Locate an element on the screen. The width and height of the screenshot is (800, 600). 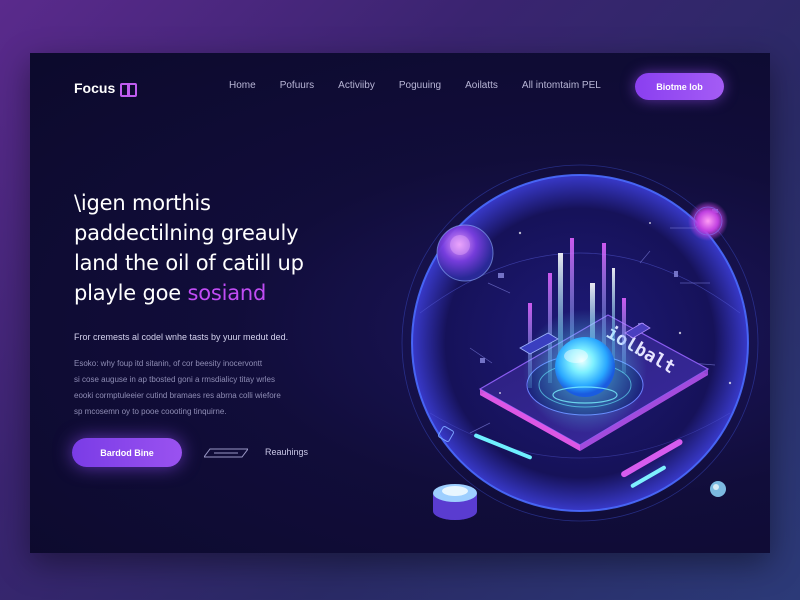
nav-item-home: Home is located at coordinates (242, 85).